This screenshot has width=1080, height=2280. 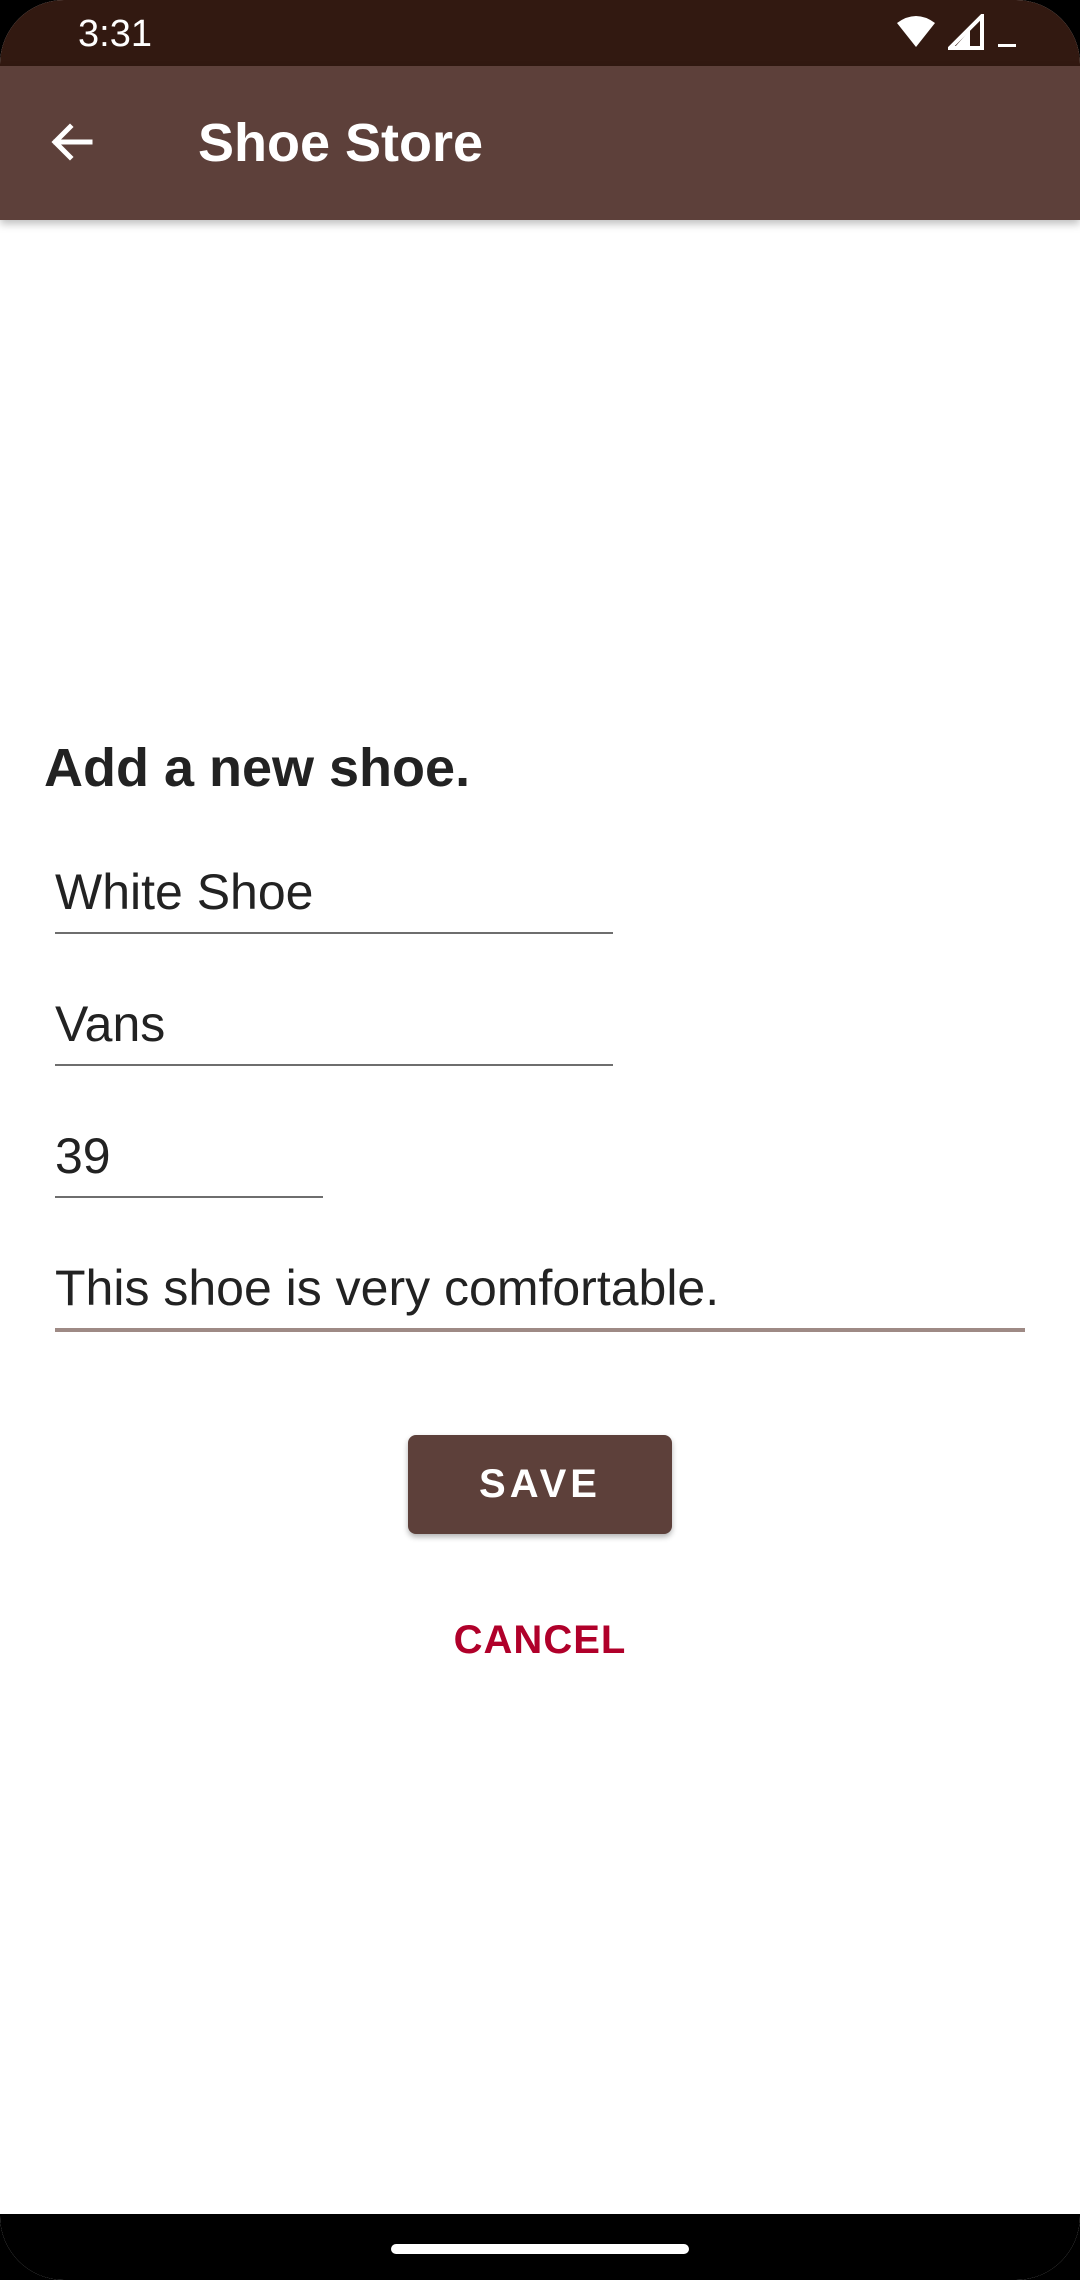 I want to click on app-bar: Shoe Store, so click(x=540, y=143).